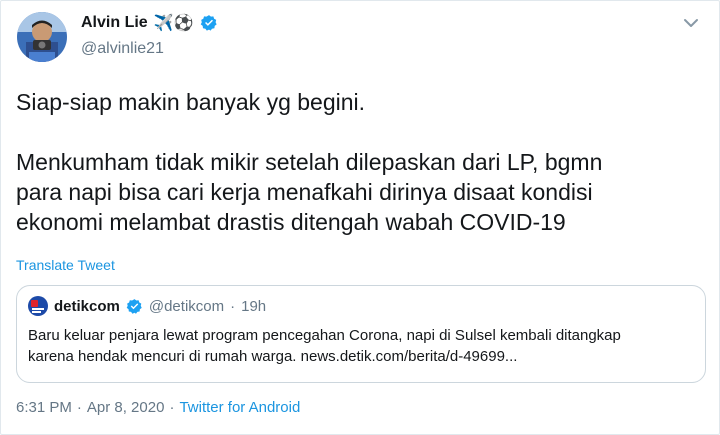 This screenshot has width=720, height=435. I want to click on user-avatar, so click(42, 37).